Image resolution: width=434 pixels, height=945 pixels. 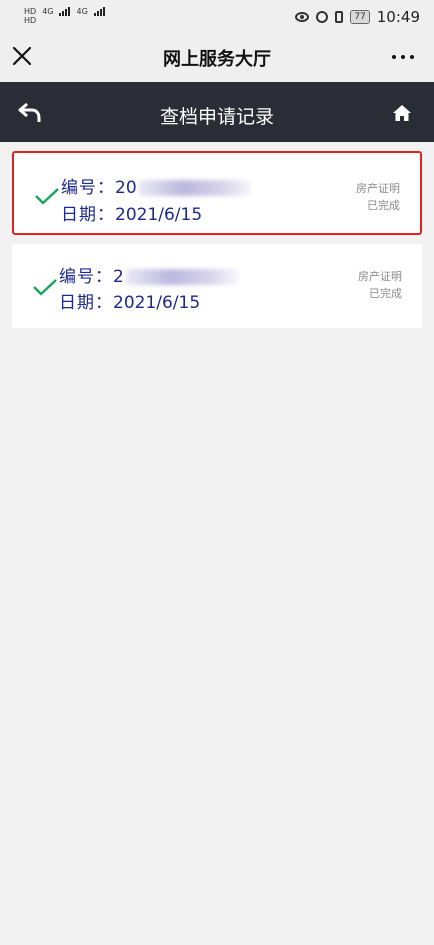 I want to click on status-right: 77 10:49, so click(x=357, y=17).